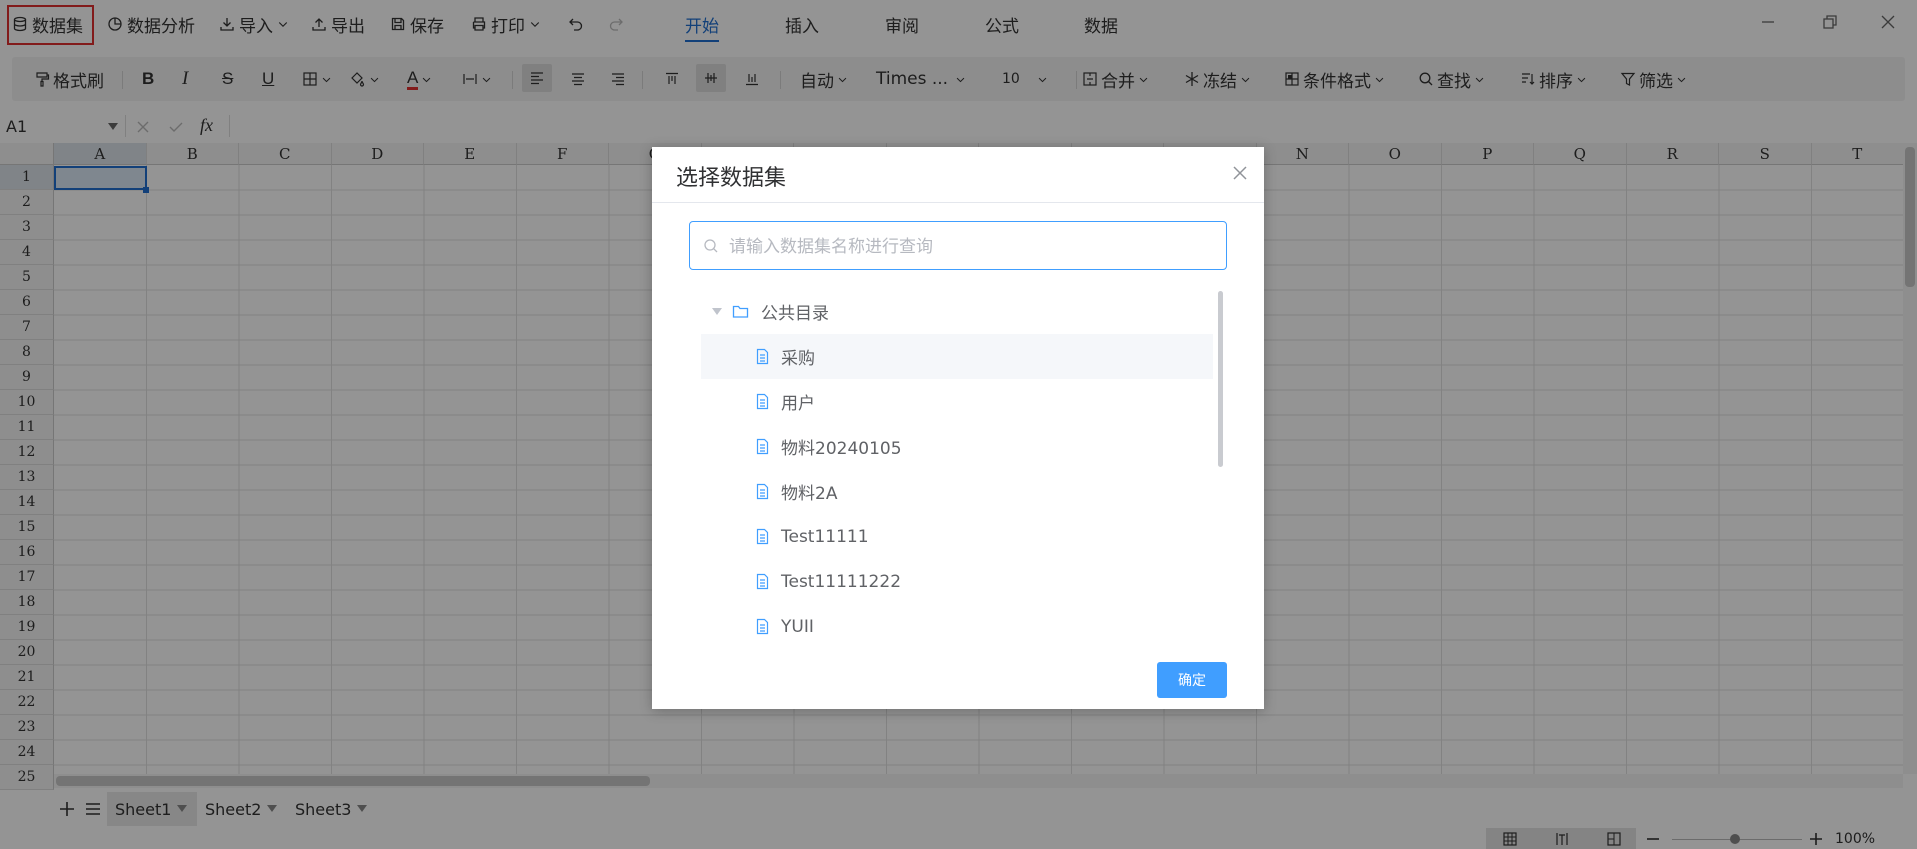 The image size is (1917, 849). I want to click on tree-folder-public: 公共目录, so click(957, 311).